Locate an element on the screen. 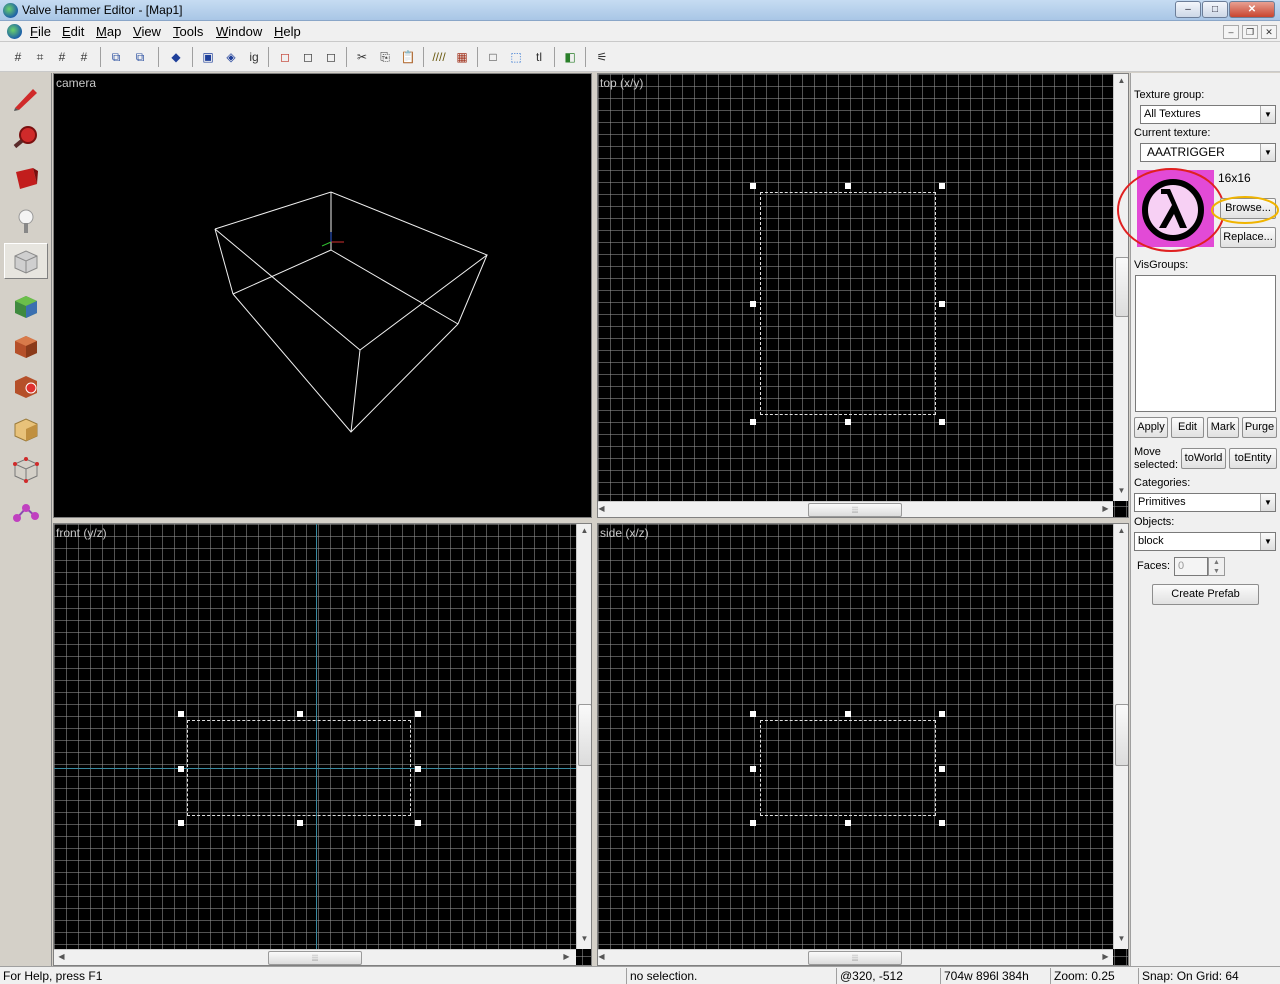  menu-view: View is located at coordinates (147, 31).